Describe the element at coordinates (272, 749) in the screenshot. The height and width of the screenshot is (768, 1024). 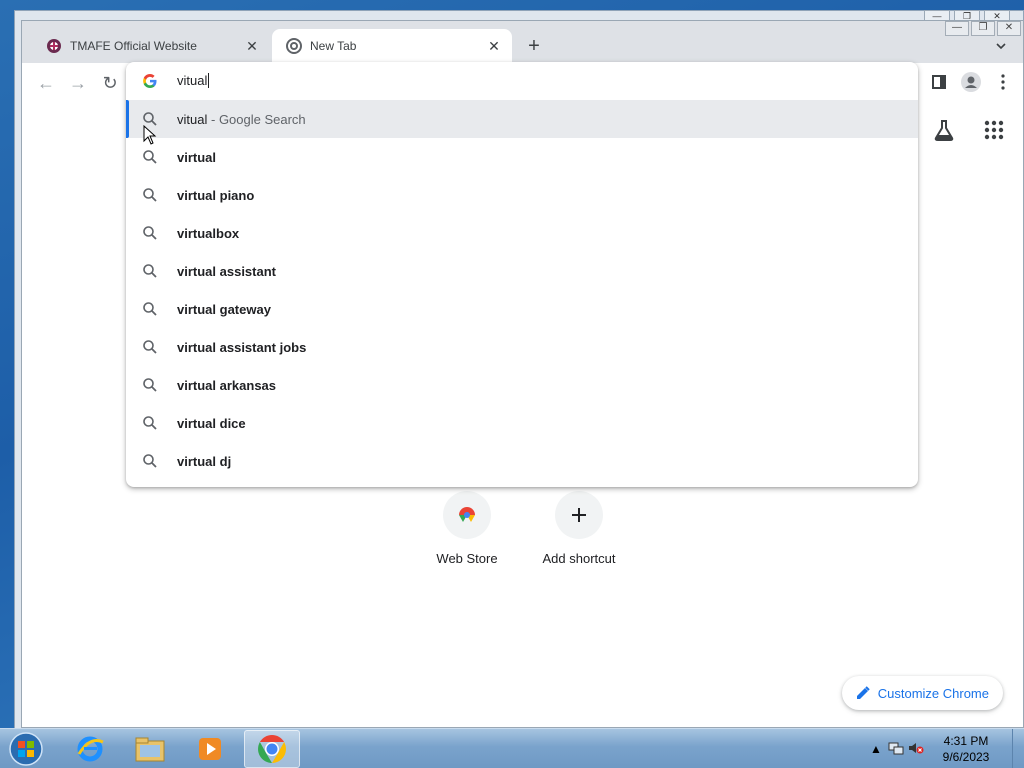
I see `chrome-taskbar-icon` at that location.